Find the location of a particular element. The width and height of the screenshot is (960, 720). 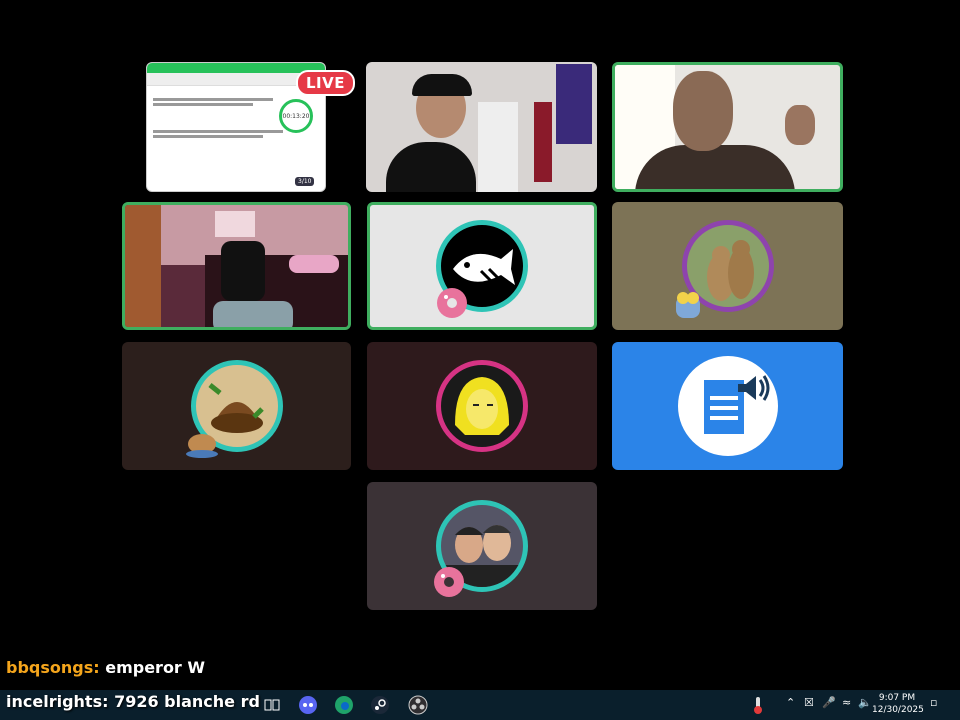

page-badge: 3/10 is located at coordinates (305, 181).